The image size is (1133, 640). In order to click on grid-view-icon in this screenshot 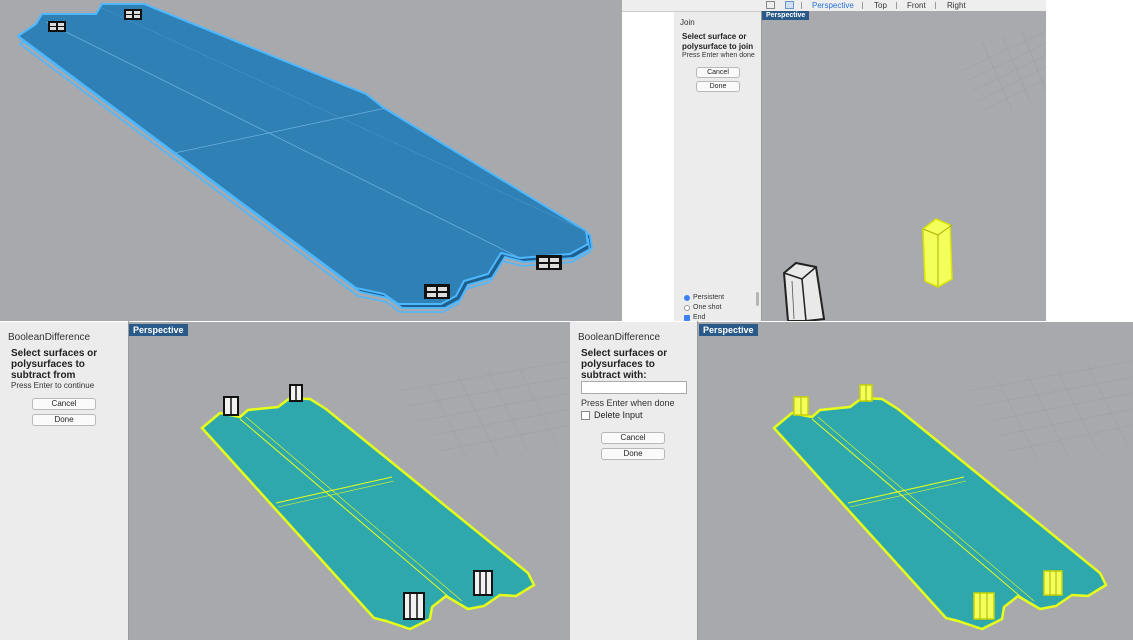, I will do `click(770, 5)`.